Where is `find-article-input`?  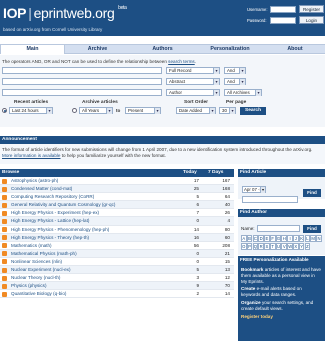 find-article-input is located at coordinates (270, 199).